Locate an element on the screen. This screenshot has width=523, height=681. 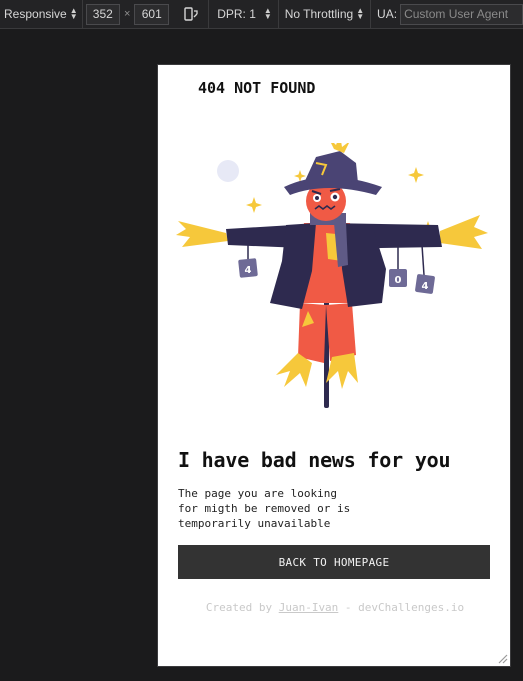
rotate-device-icon is located at coordinates (191, 14).